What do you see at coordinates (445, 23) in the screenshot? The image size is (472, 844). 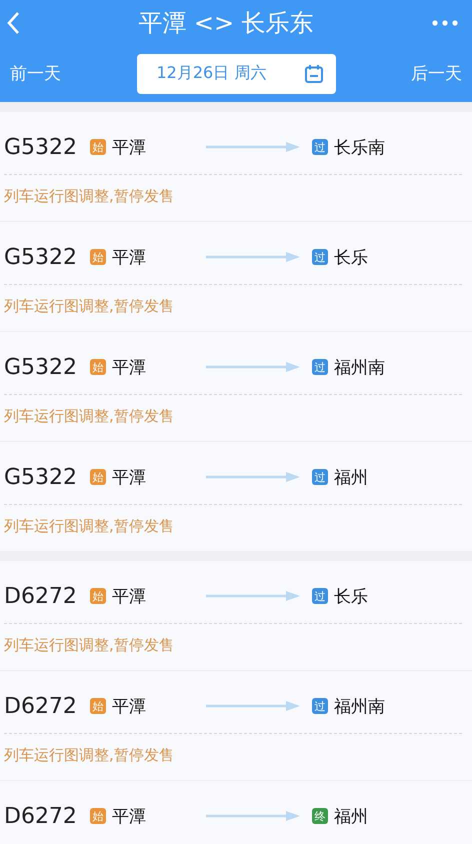 I see `more-icon` at bounding box center [445, 23].